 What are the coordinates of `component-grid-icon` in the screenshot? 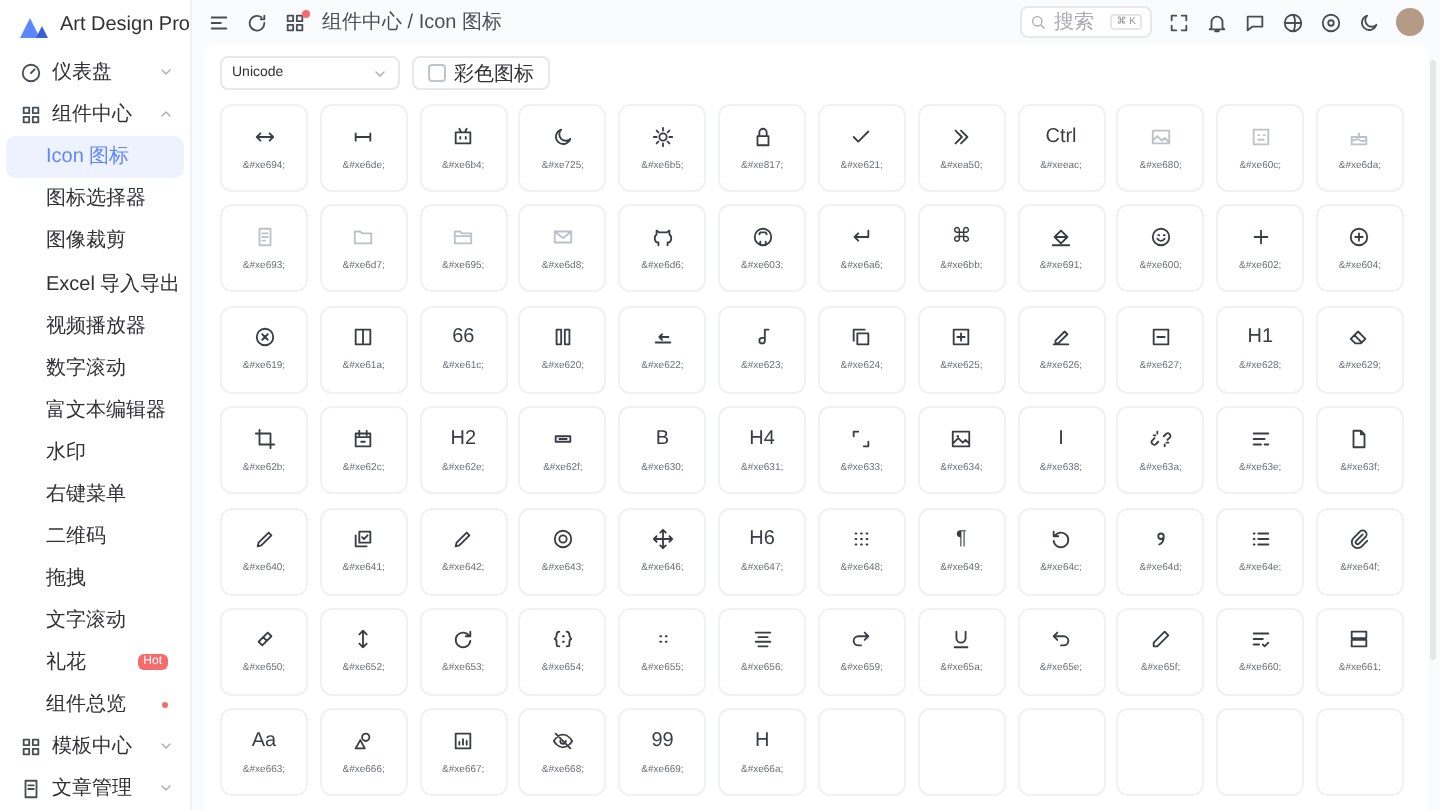 It's located at (31, 114).